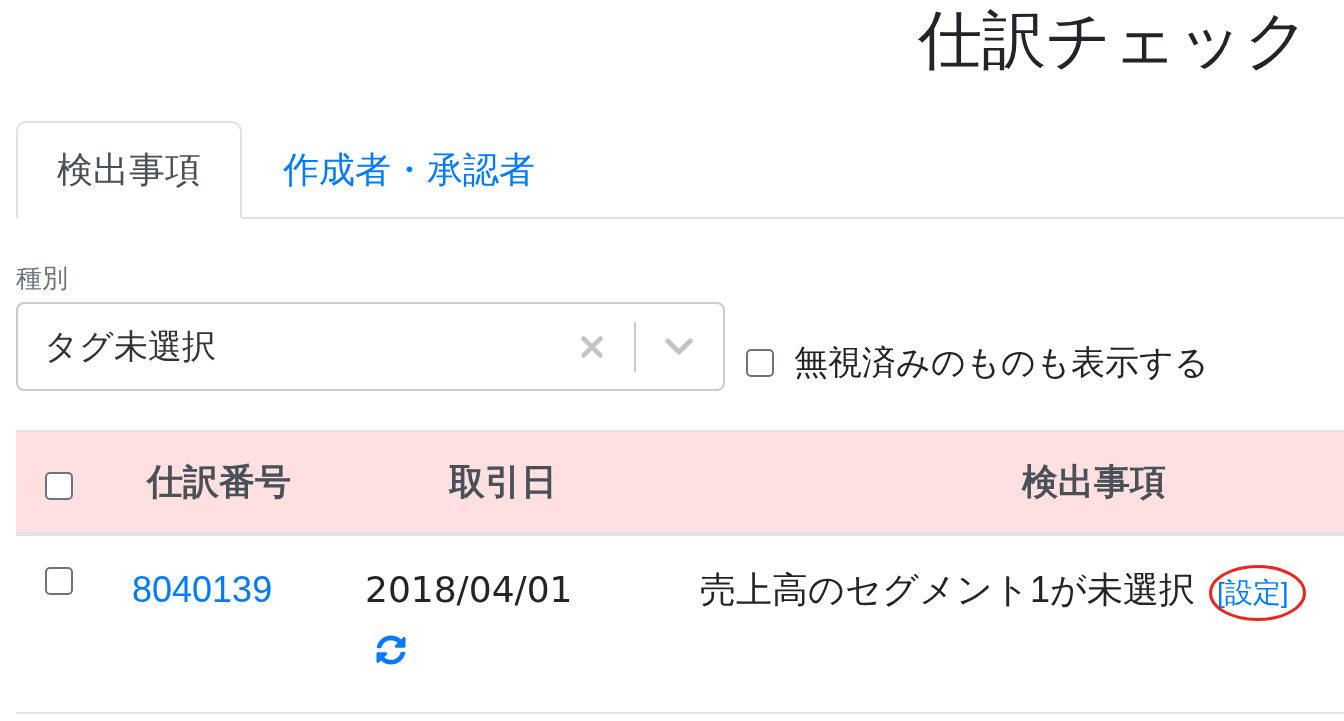  What do you see at coordinates (1094, 482) in the screenshot?
I see `column-header: 検出事項` at bounding box center [1094, 482].